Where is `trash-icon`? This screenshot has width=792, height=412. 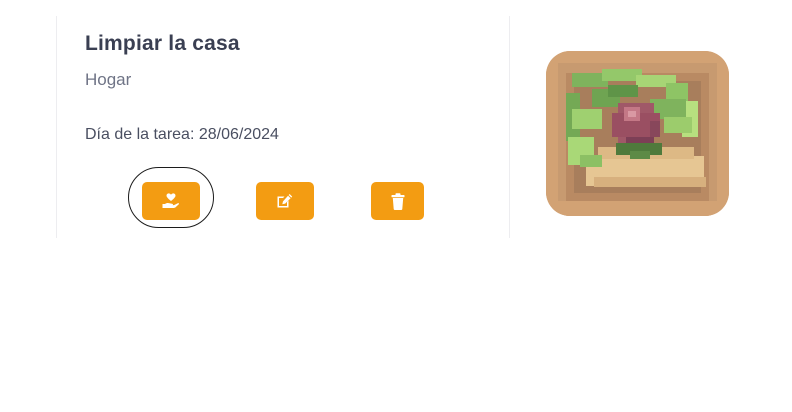 trash-icon is located at coordinates (398, 201).